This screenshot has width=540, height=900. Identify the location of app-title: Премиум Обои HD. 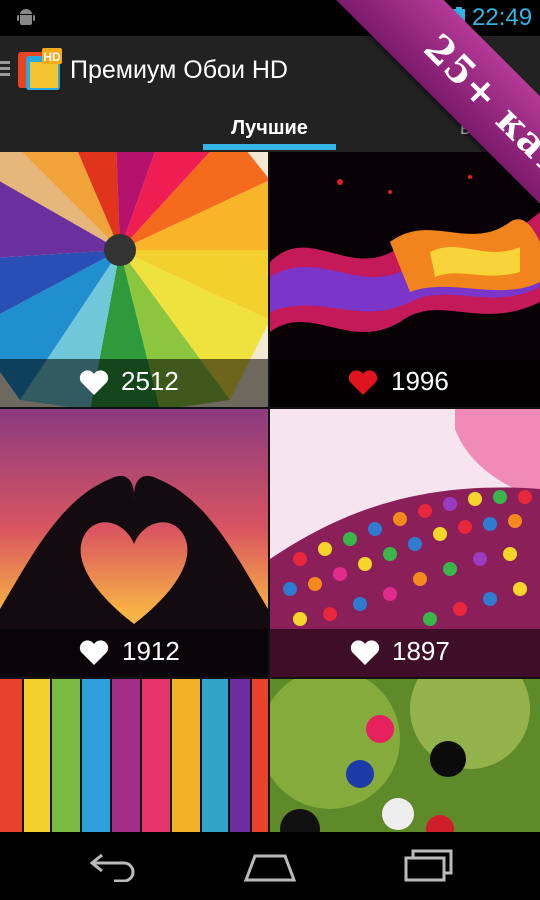
(179, 70).